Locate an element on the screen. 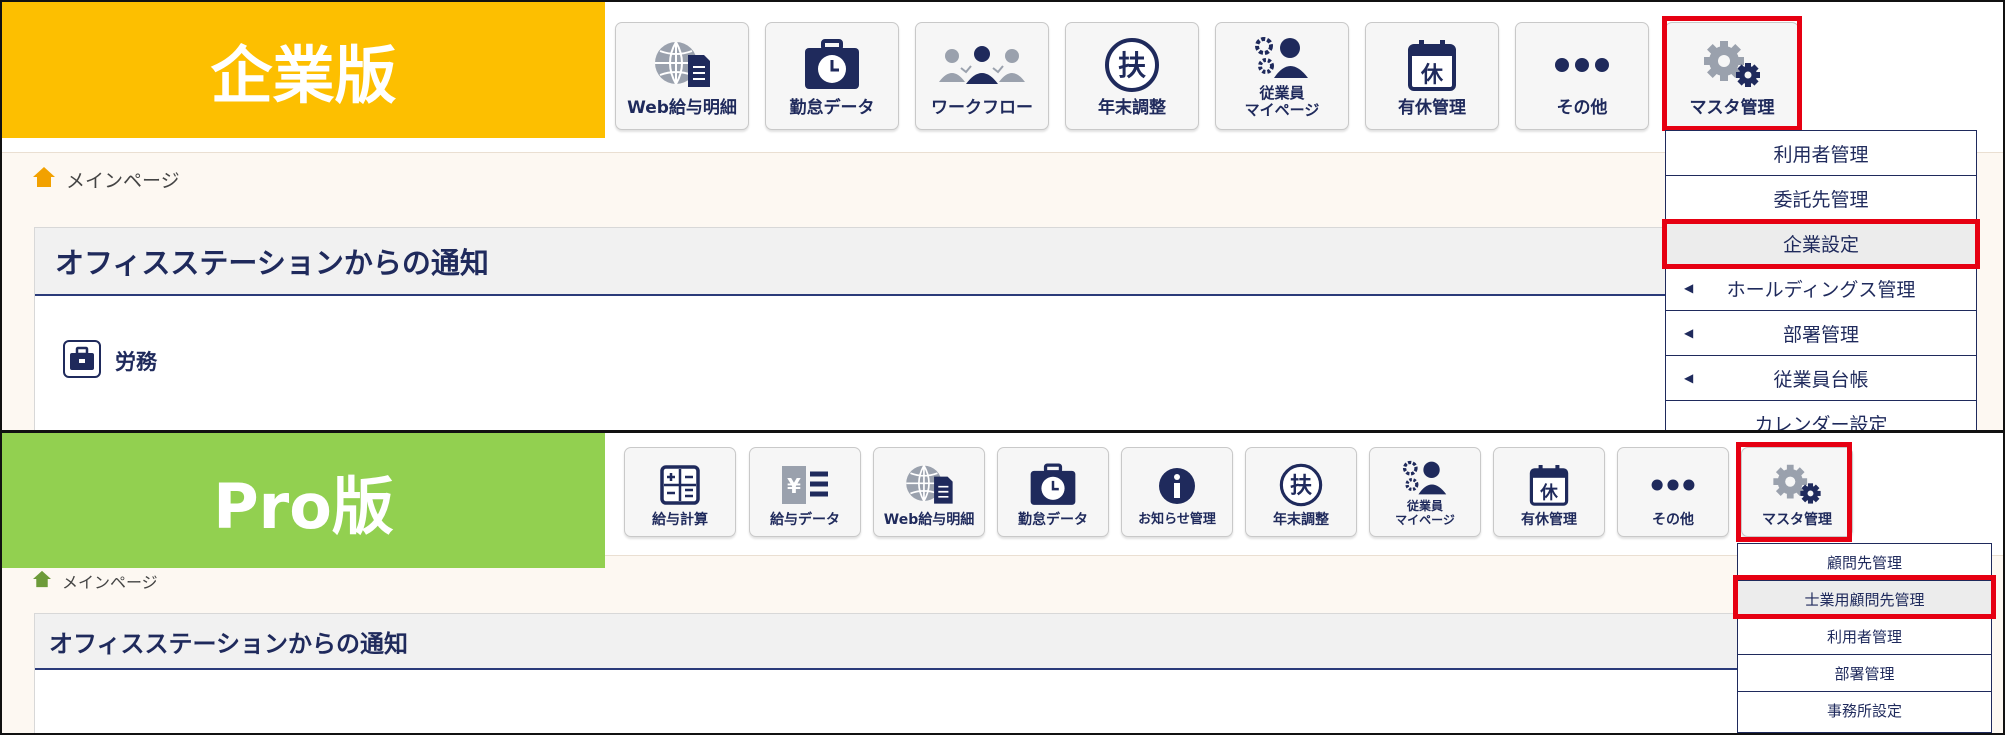 The width and height of the screenshot is (2005, 735). pro-edition-banner: Pro版 is located at coordinates (303, 500).